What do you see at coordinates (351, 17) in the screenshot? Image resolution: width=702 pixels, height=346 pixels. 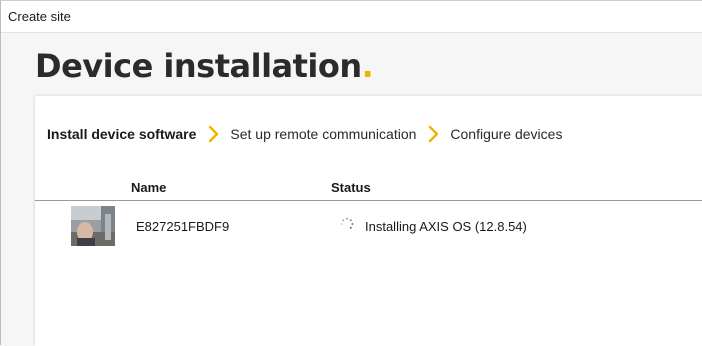 I see `title-bar: Create site` at bounding box center [351, 17].